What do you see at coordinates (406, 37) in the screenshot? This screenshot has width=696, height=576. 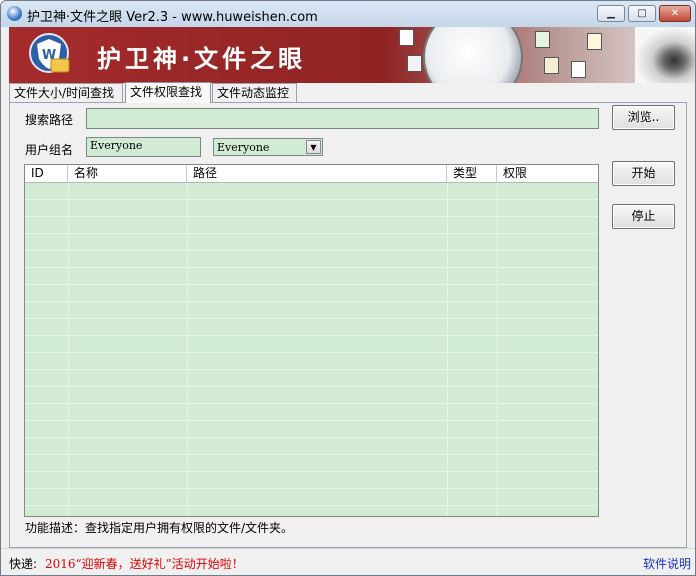 I see `document-icon` at bounding box center [406, 37].